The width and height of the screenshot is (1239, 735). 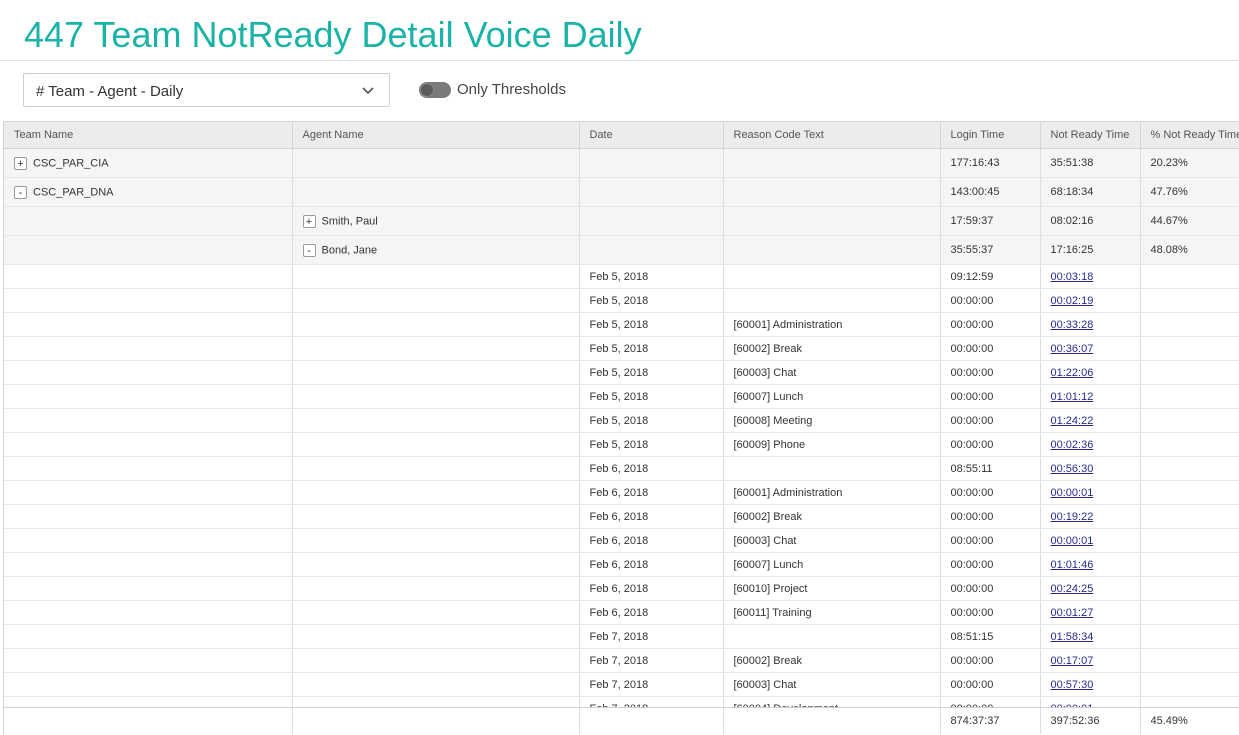 I want to click on login-time-cell: 143:00:45, so click(x=990, y=192).